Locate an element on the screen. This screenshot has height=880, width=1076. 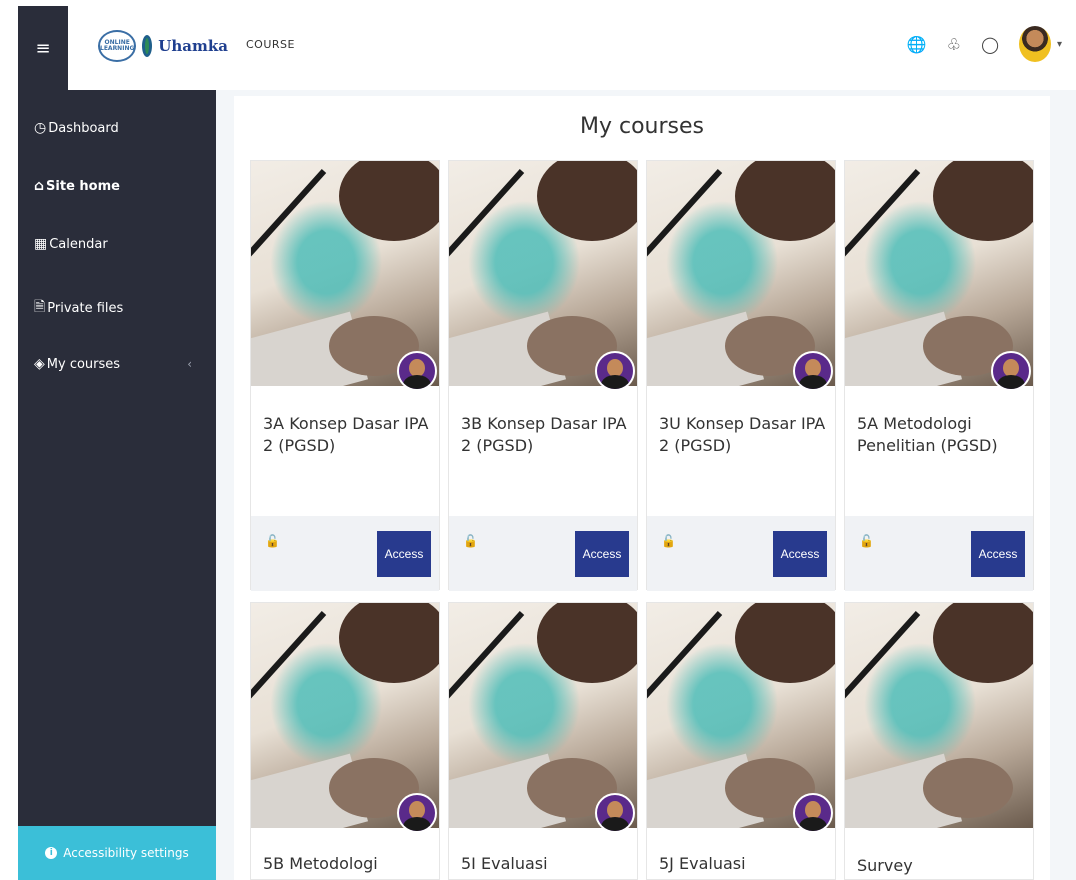
chevron-left-icon: ‹ is located at coordinates (189, 364).